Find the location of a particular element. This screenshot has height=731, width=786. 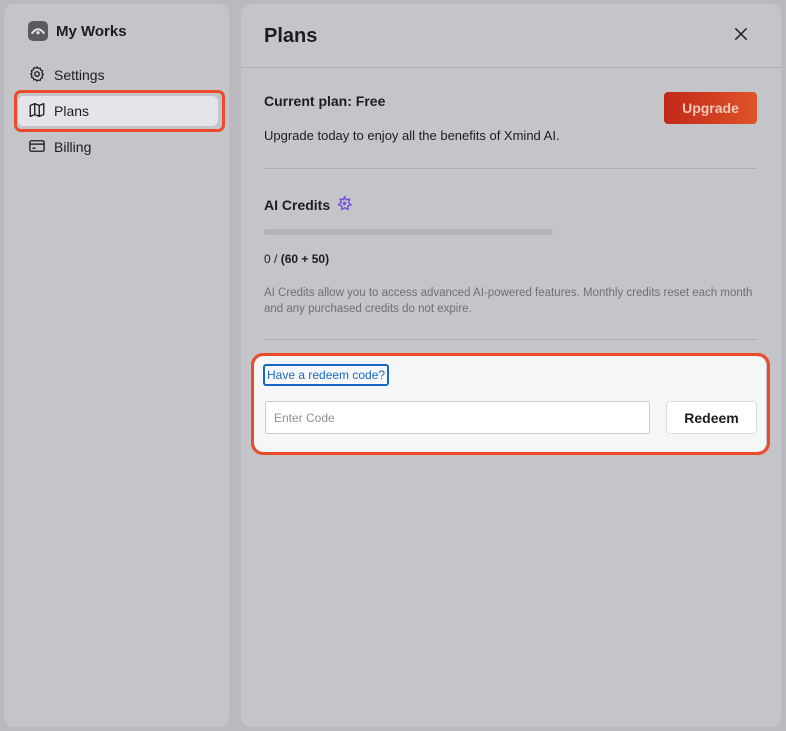

credits-count: 0 / (60 + 50) is located at coordinates (296, 259).